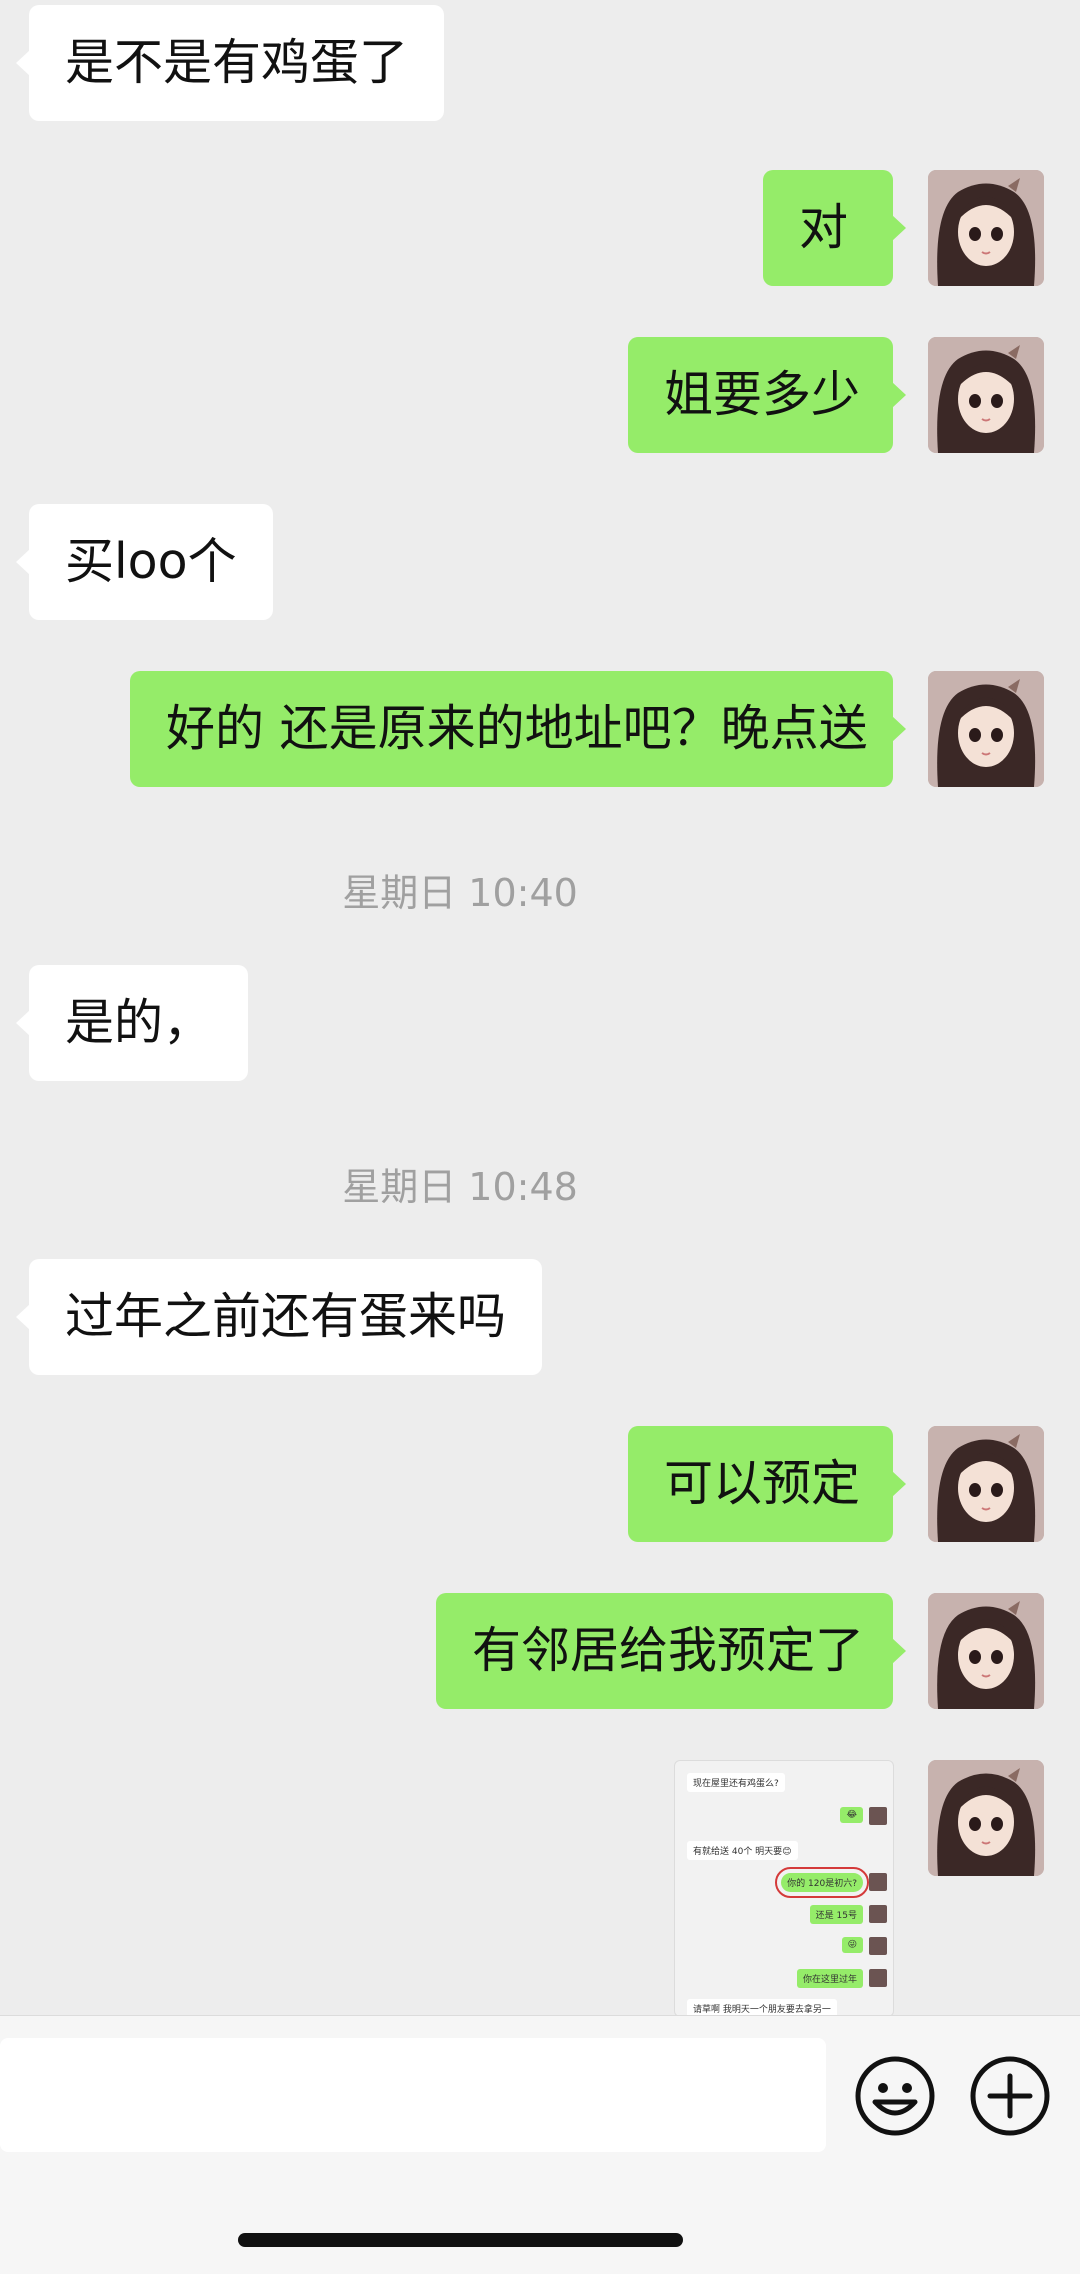 Image resolution: width=1080 pixels, height=2274 pixels. What do you see at coordinates (834, 228) in the screenshot?
I see `message-bubble-outgoing: 对` at bounding box center [834, 228].